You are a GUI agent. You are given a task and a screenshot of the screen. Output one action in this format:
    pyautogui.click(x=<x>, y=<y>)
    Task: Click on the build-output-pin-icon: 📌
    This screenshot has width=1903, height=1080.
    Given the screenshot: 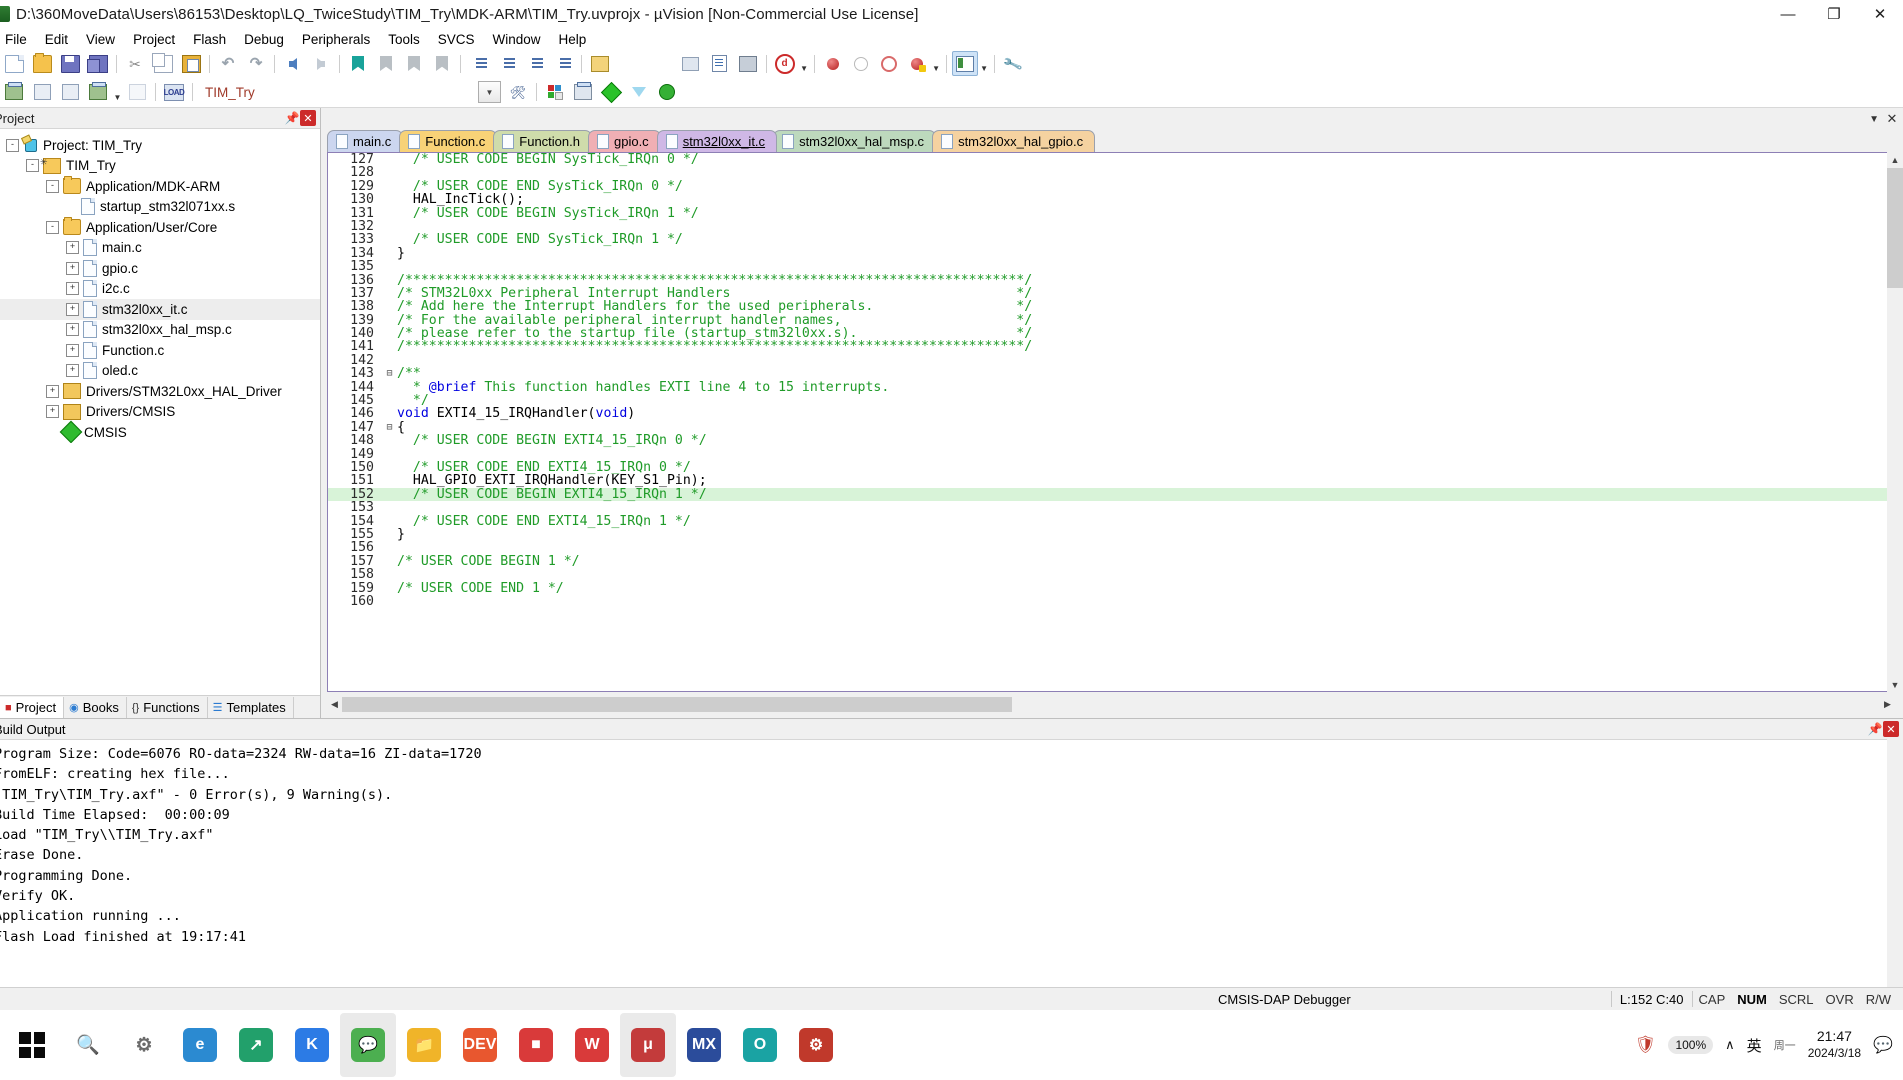 What is the action you would take?
    pyautogui.click(x=1875, y=729)
    